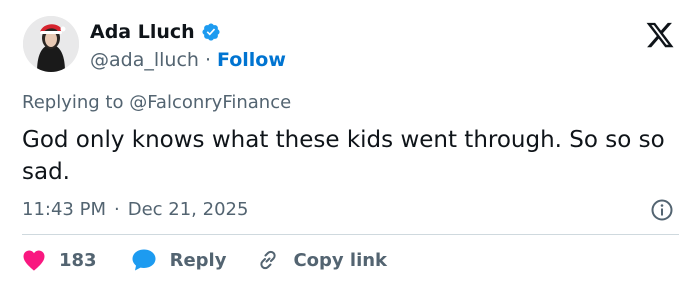 Image resolution: width=700 pixels, height=287 pixels. I want to click on author-name-row: Ada Lluch, so click(155, 32).